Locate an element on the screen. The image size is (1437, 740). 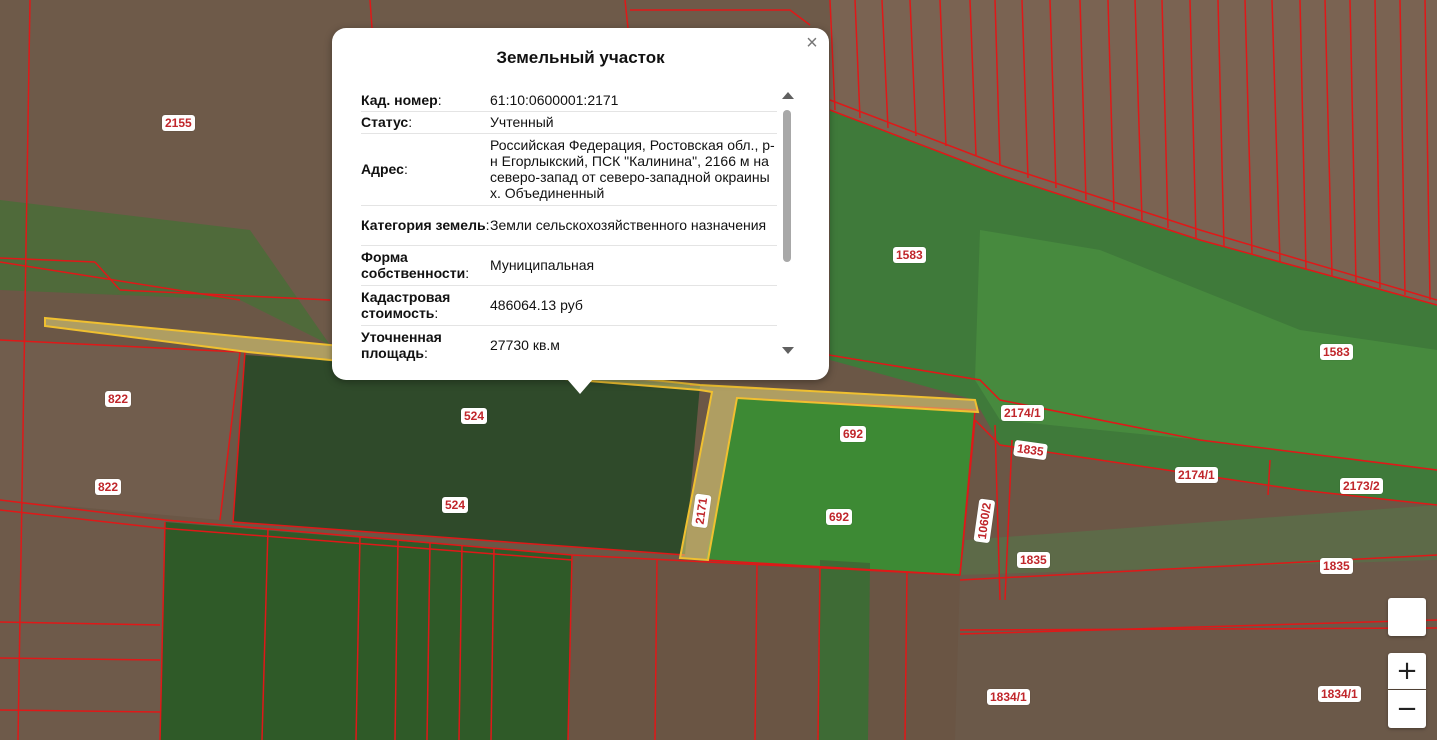
scroll-up-icon is located at coordinates (788, 95).